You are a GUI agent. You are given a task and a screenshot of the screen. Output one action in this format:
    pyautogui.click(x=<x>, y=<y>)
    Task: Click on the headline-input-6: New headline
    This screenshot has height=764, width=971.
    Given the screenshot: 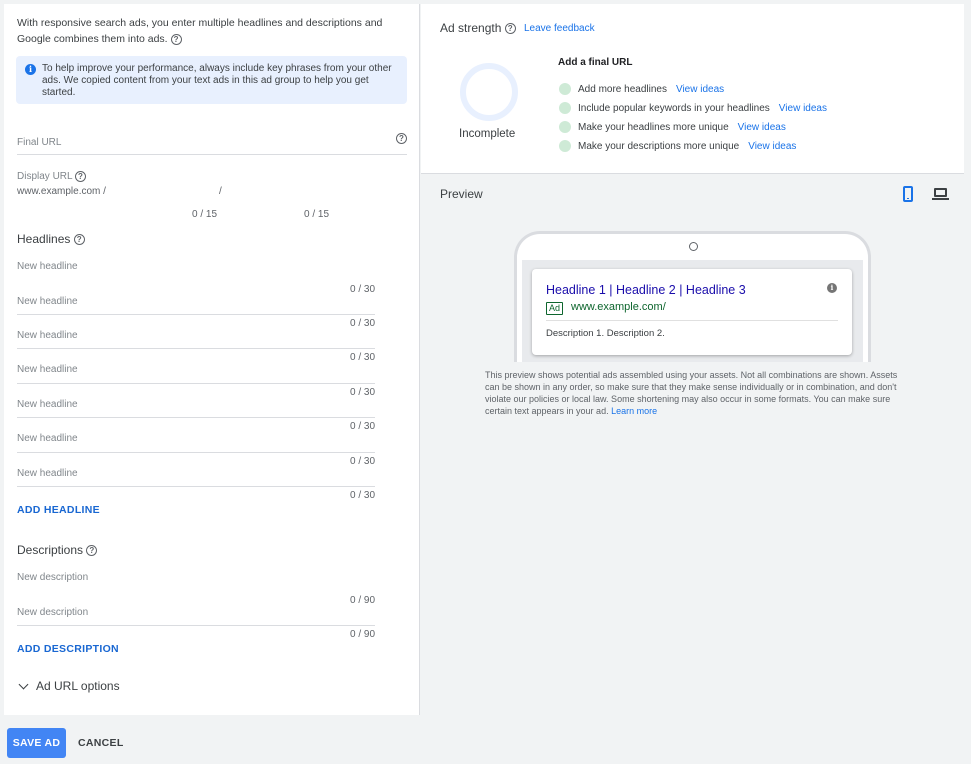 What is the action you would take?
    pyautogui.click(x=47, y=438)
    